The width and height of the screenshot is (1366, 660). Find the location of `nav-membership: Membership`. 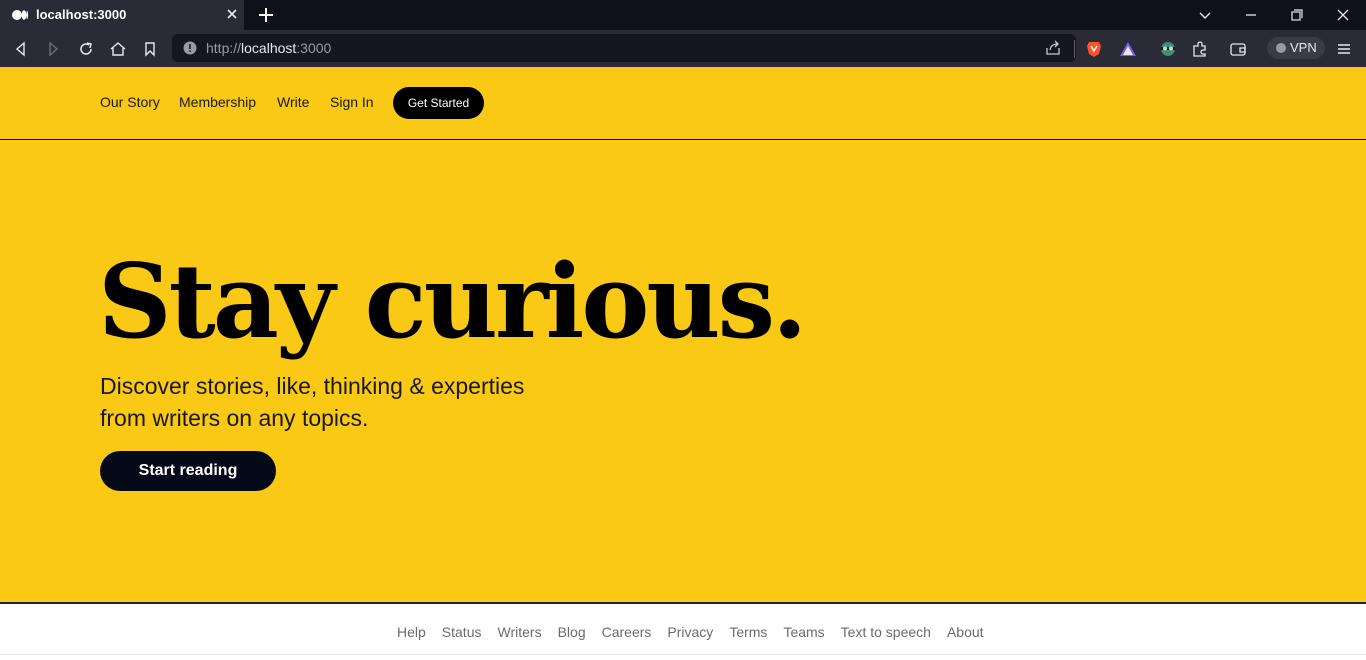

nav-membership: Membership is located at coordinates (217, 102).